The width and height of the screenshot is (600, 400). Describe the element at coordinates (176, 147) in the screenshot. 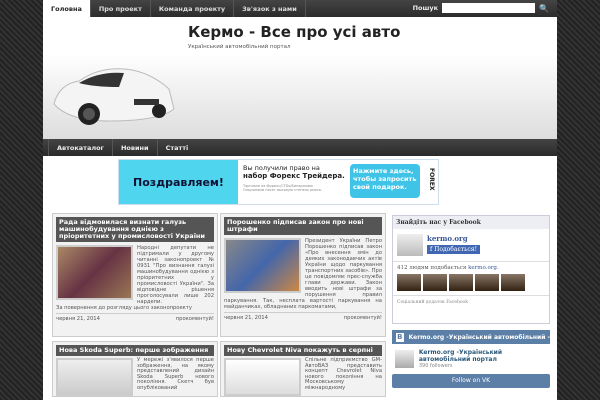

I see `nav-articles: Статті` at that location.